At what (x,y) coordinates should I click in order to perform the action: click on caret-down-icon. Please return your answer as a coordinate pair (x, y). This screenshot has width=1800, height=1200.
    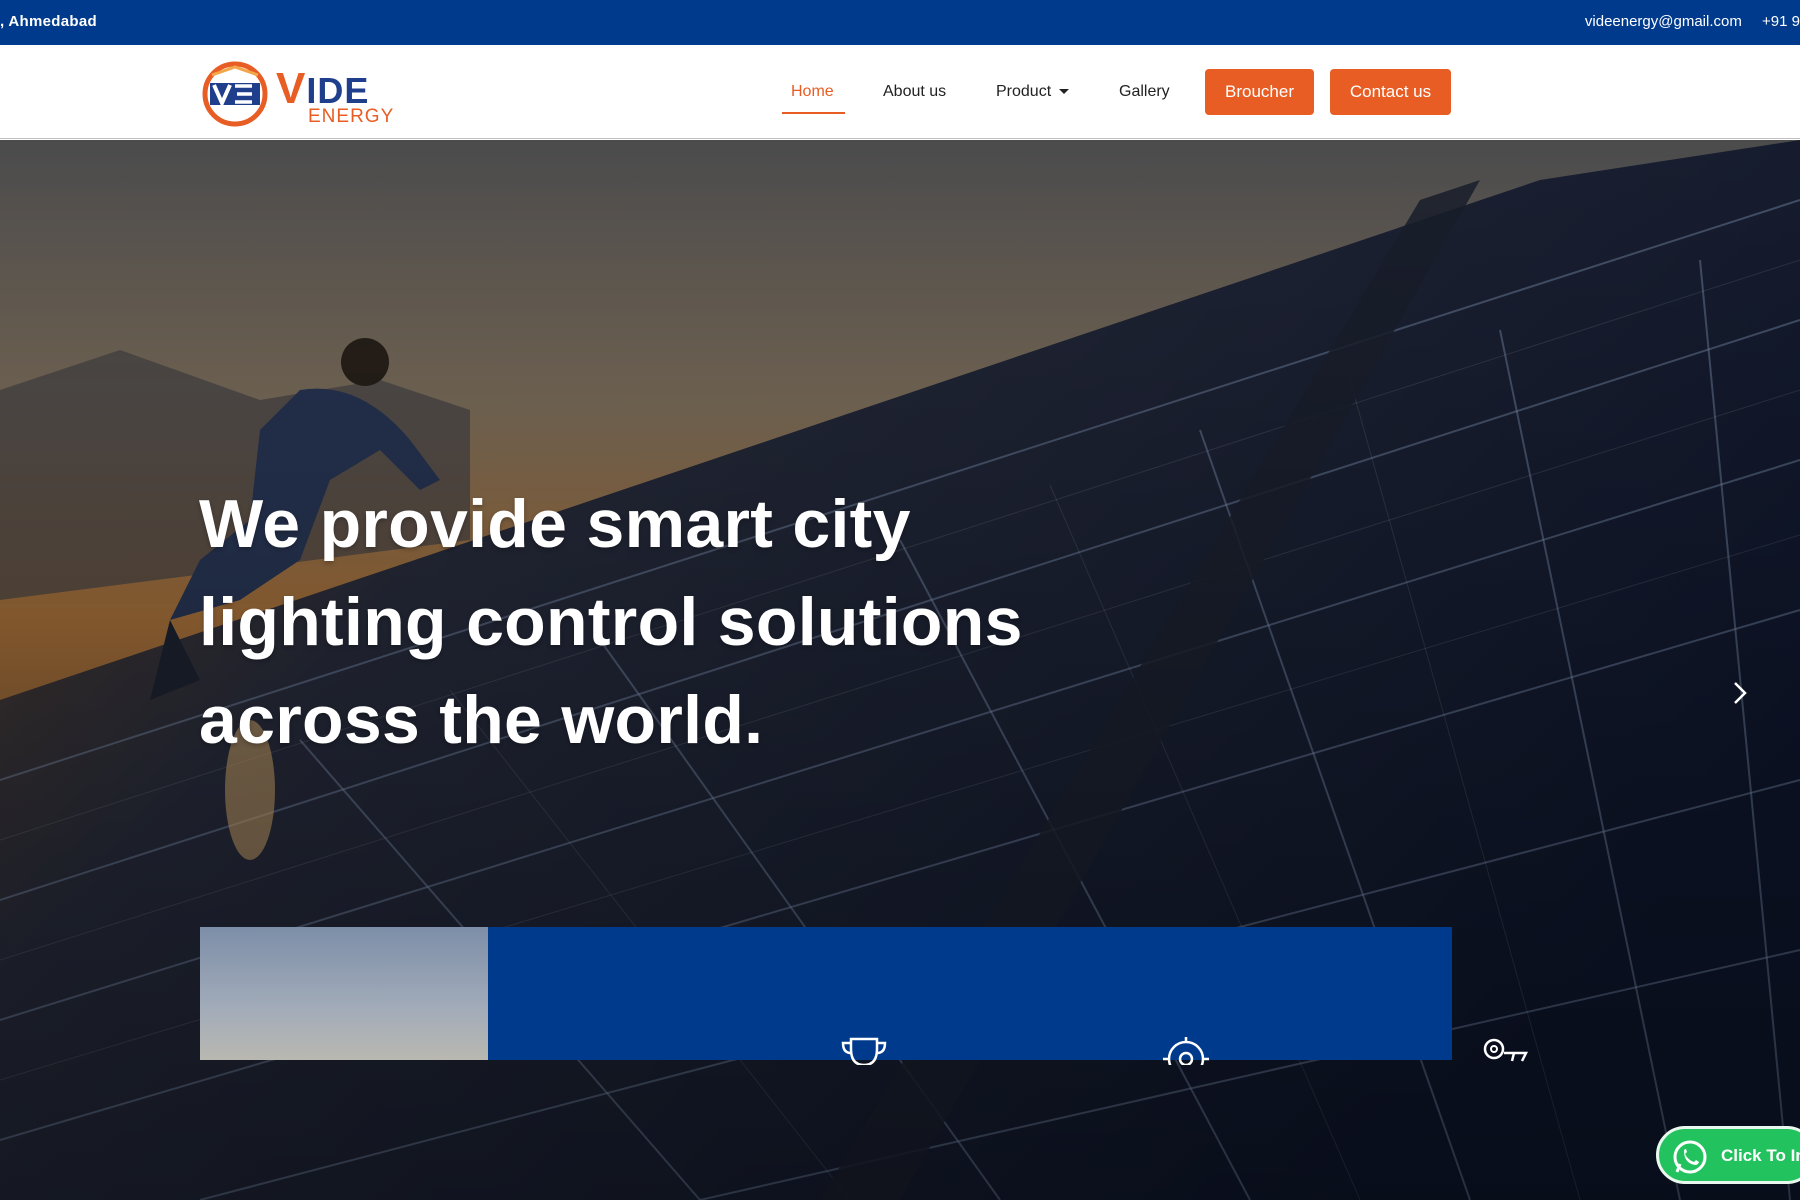
    Looking at the image, I should click on (1064, 92).